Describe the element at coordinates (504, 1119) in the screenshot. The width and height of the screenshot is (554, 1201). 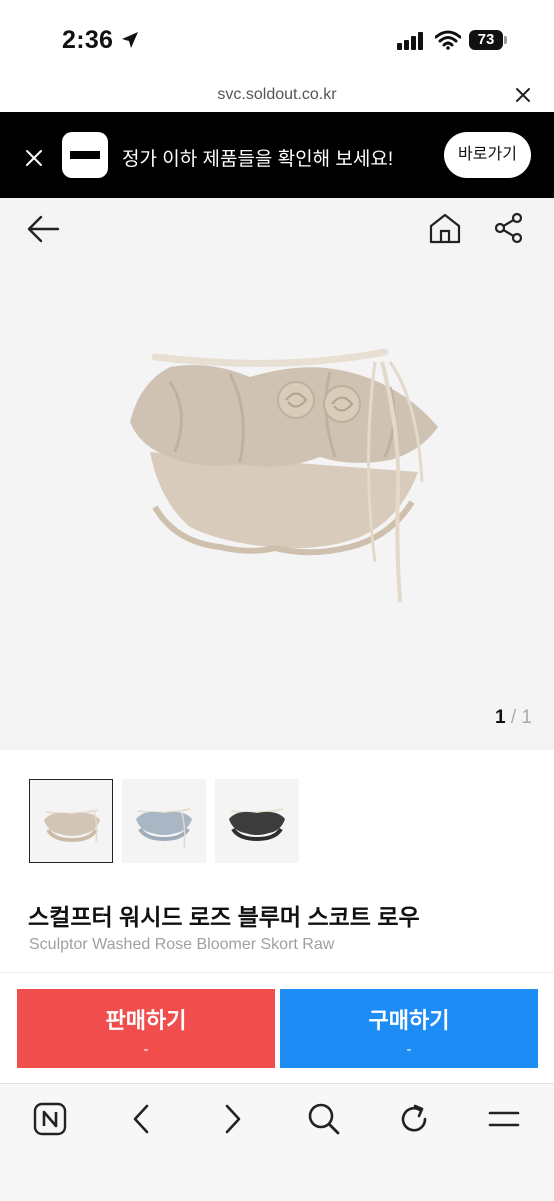
I see `menu-icon` at that location.